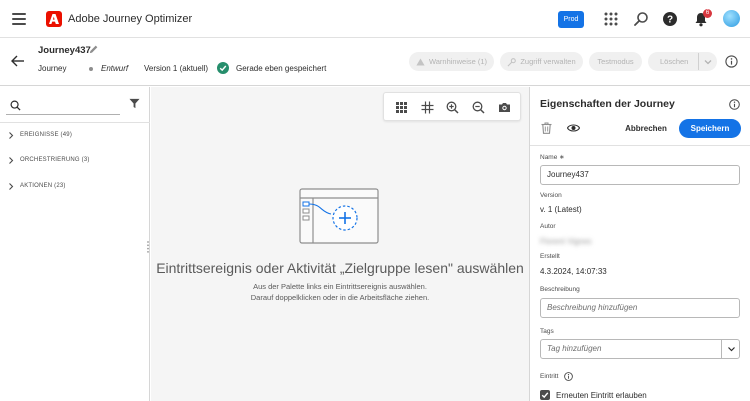 This screenshot has width=750, height=401. I want to click on version-value: v. 1 (Latest), so click(561, 209).